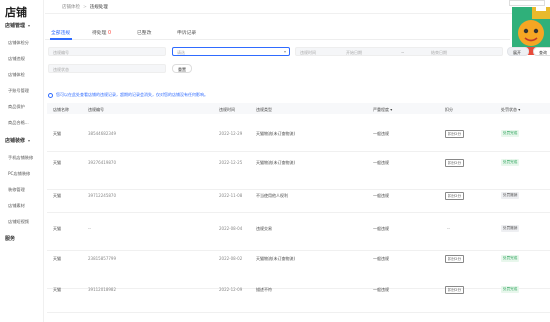  I want to click on query-button: 查询, so click(541, 51).